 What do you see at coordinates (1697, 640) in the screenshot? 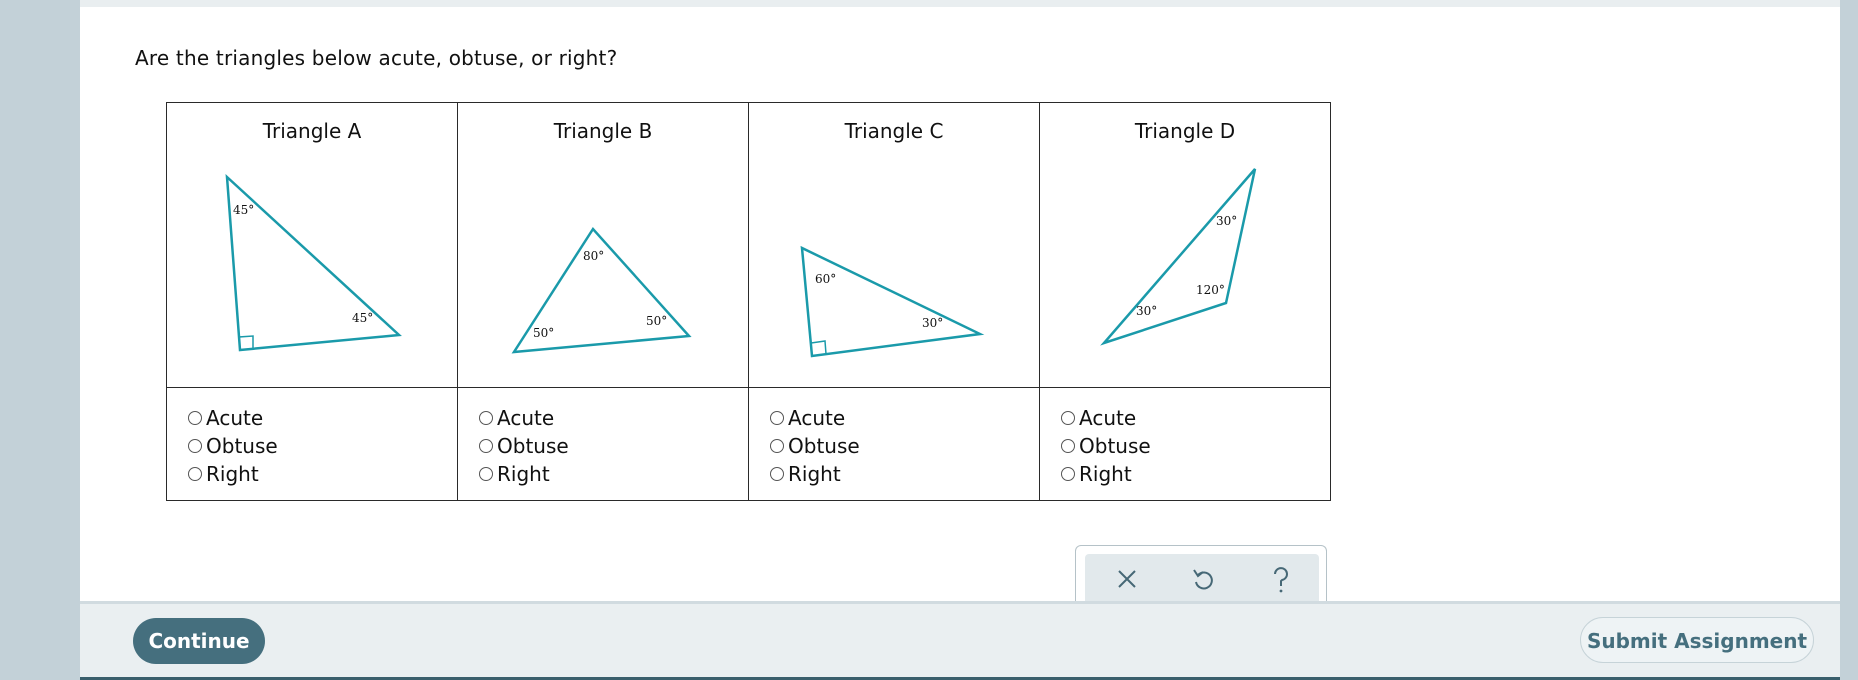
I see `submit-assignment-button: Submit Assignment` at bounding box center [1697, 640].